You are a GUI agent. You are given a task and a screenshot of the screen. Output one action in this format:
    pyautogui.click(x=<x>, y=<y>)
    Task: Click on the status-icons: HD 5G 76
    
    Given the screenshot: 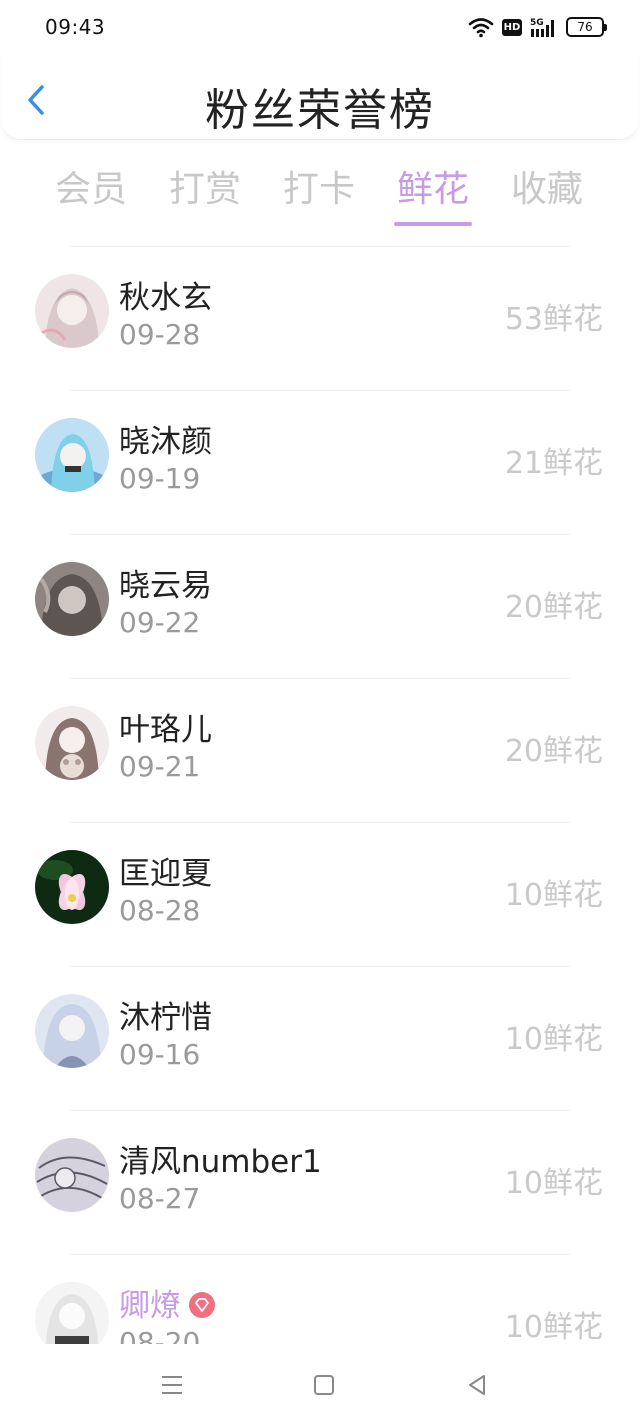 What is the action you would take?
    pyautogui.click(x=537, y=27)
    